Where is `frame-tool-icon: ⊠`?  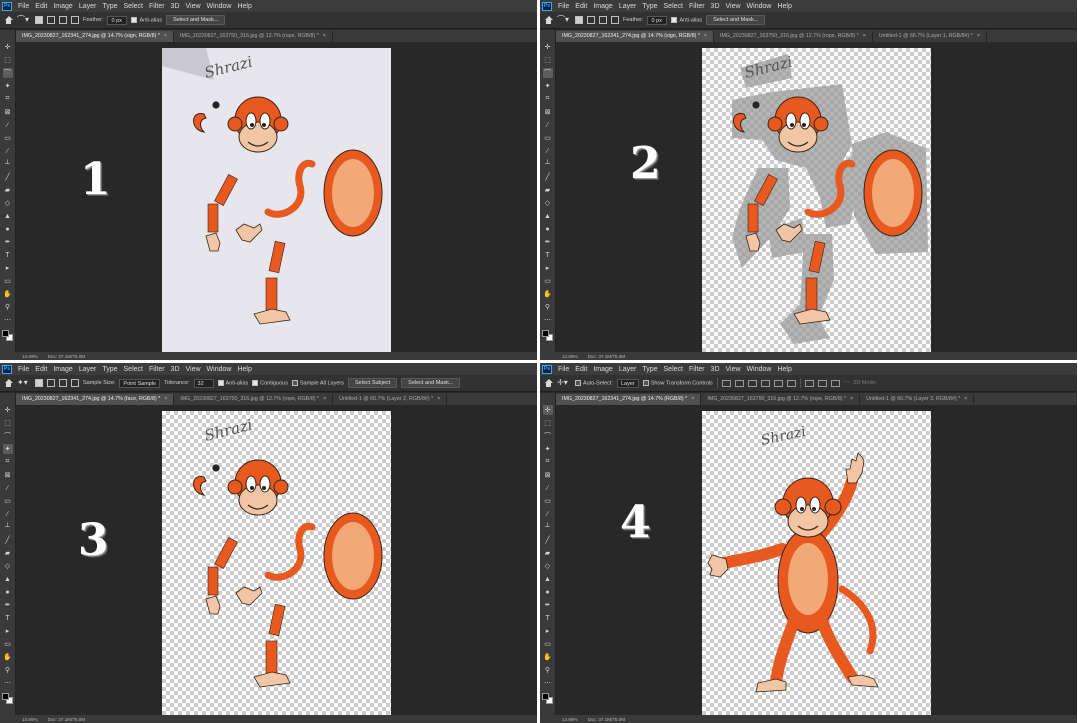 frame-tool-icon: ⊠ is located at coordinates (548, 475).